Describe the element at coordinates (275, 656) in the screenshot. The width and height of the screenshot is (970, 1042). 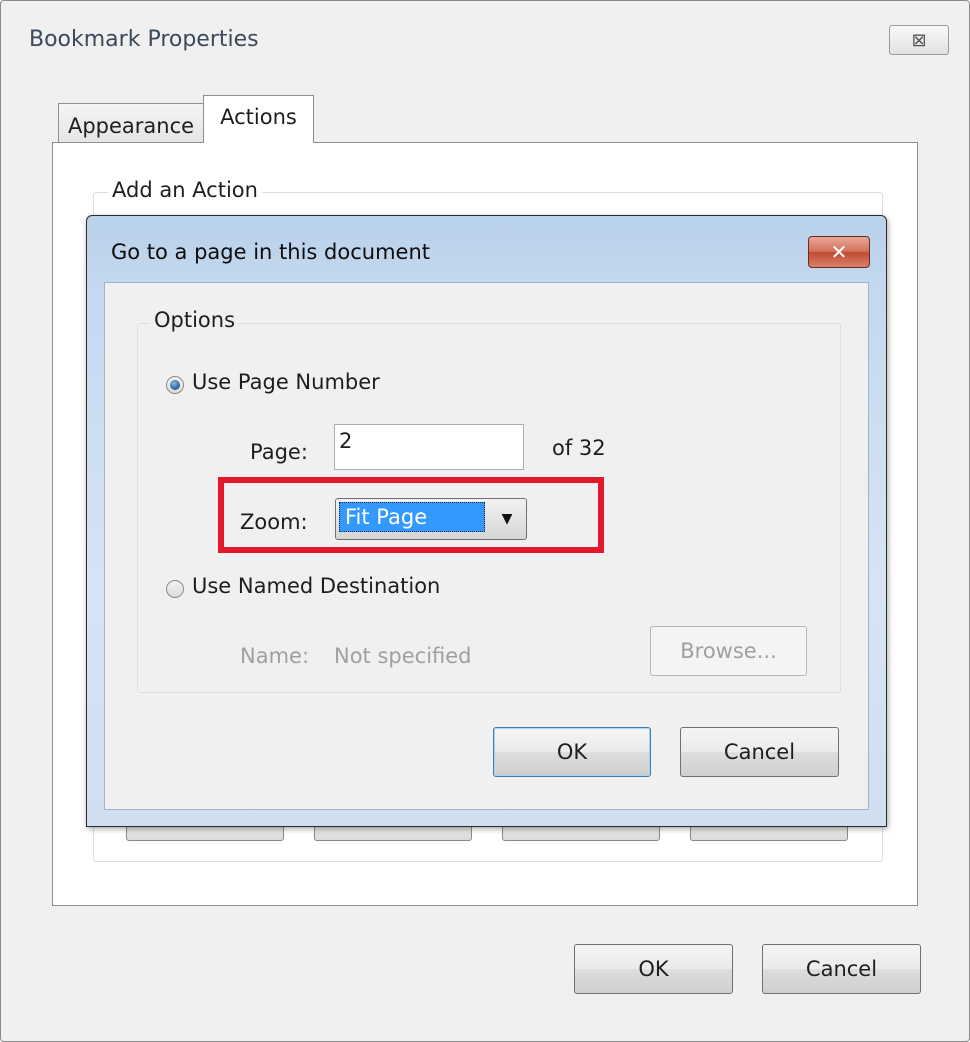
I see `name-label: Name:` at that location.